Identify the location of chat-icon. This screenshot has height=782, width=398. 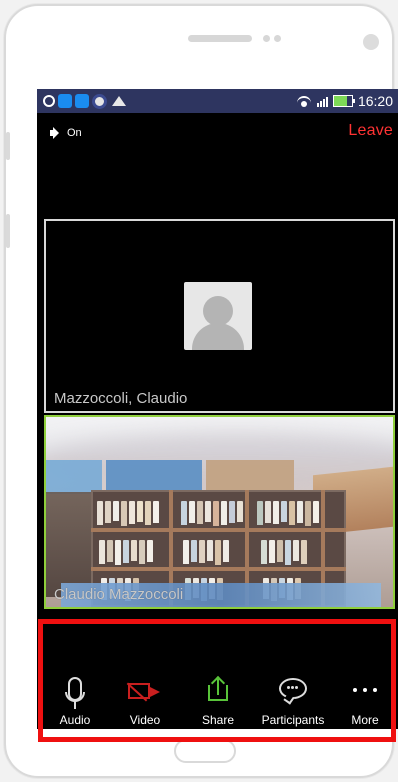
(49, 101).